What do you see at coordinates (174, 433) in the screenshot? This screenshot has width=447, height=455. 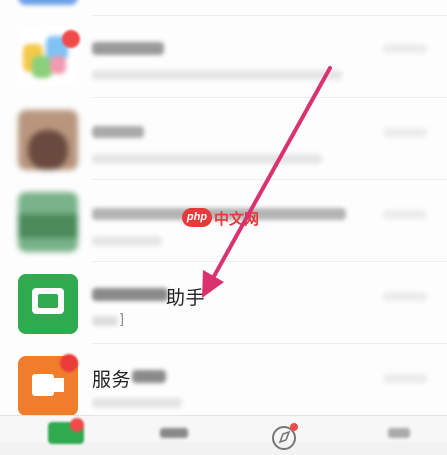 I see `tab-contacts` at bounding box center [174, 433].